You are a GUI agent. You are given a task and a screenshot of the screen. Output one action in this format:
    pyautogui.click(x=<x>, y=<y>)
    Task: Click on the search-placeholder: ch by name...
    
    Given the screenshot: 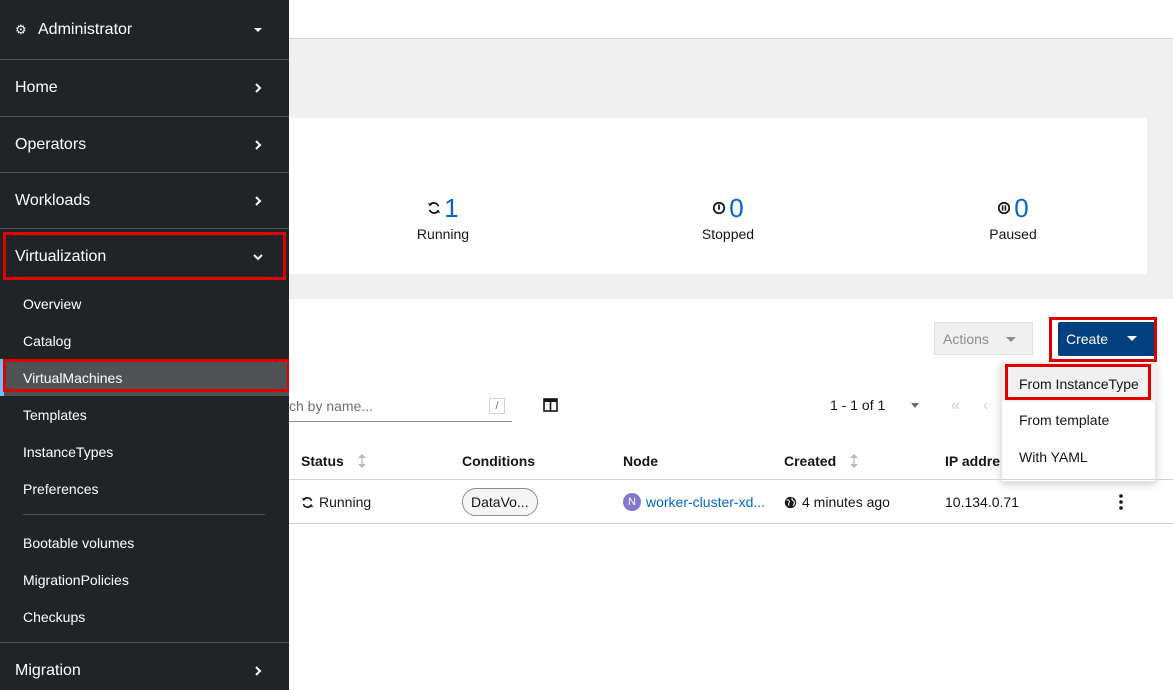 What is the action you would take?
    pyautogui.click(x=331, y=405)
    